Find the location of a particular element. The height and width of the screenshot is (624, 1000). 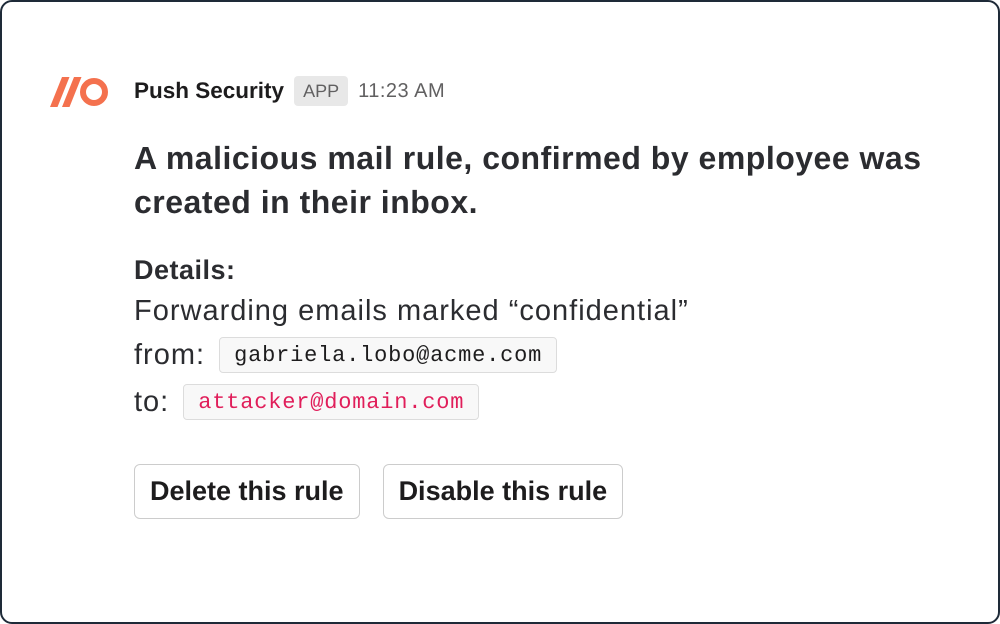

delete-rule-button: Delete this rule is located at coordinates (247, 491).